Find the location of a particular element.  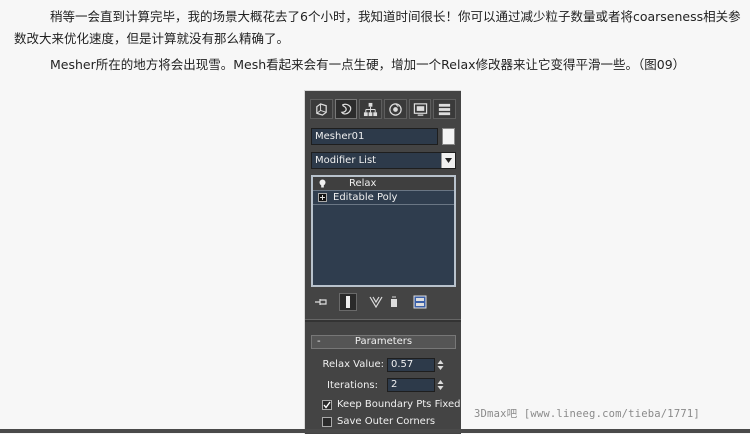

save-outer-corners-label: Save Outer Corners is located at coordinates (386, 421).